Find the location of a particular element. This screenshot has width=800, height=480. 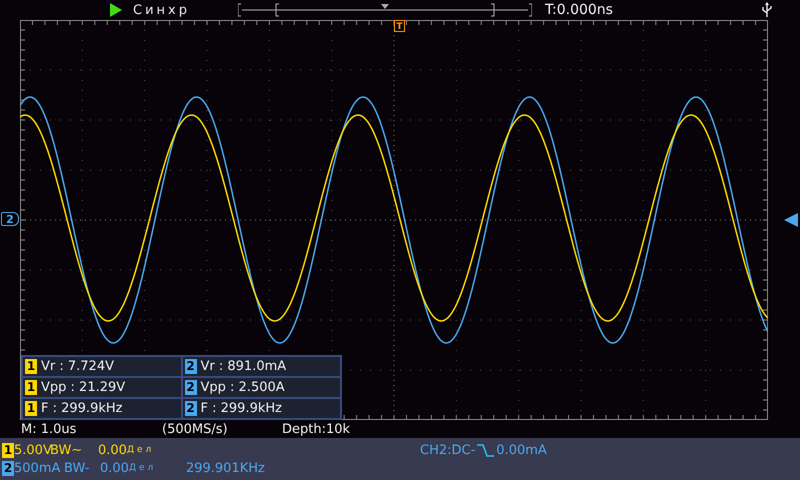

falling-edge-icon is located at coordinates (485, 450).